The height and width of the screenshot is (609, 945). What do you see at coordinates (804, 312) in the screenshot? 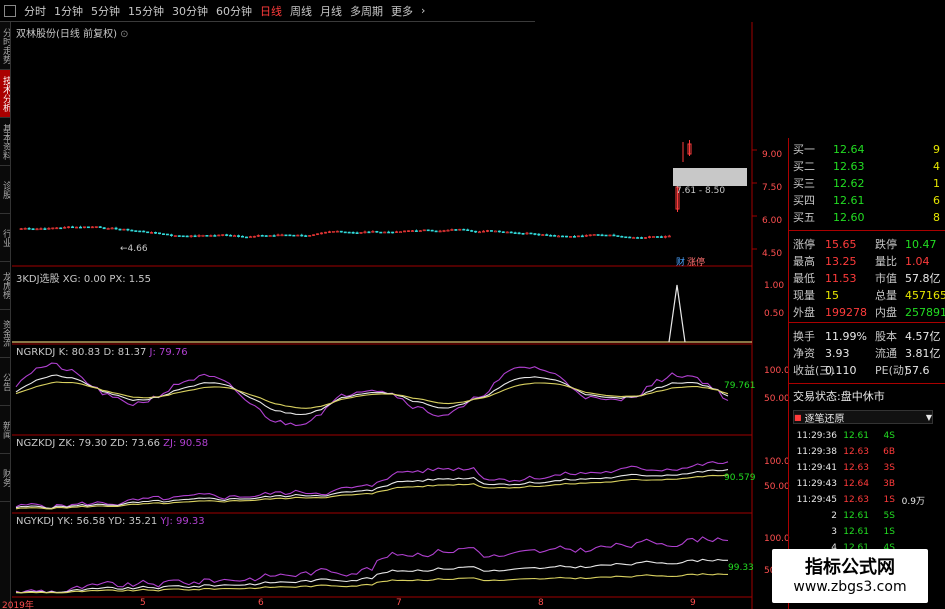
I see `stat-label: 外盘` at bounding box center [804, 312].